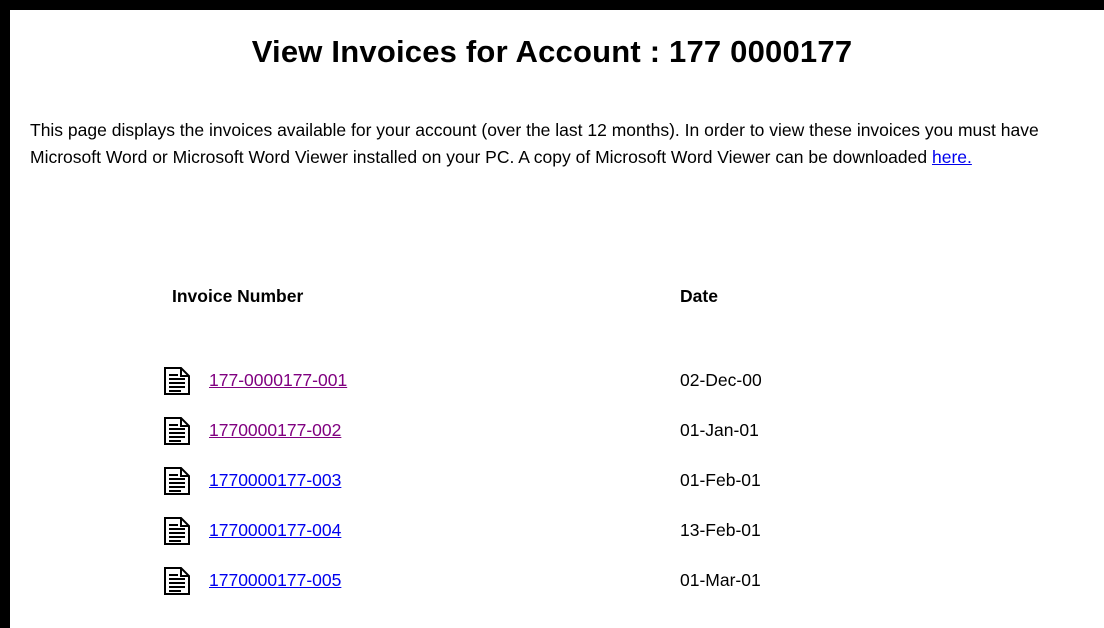 This screenshot has height=628, width=1104. What do you see at coordinates (699, 296) in the screenshot?
I see `date-header: Date` at bounding box center [699, 296].